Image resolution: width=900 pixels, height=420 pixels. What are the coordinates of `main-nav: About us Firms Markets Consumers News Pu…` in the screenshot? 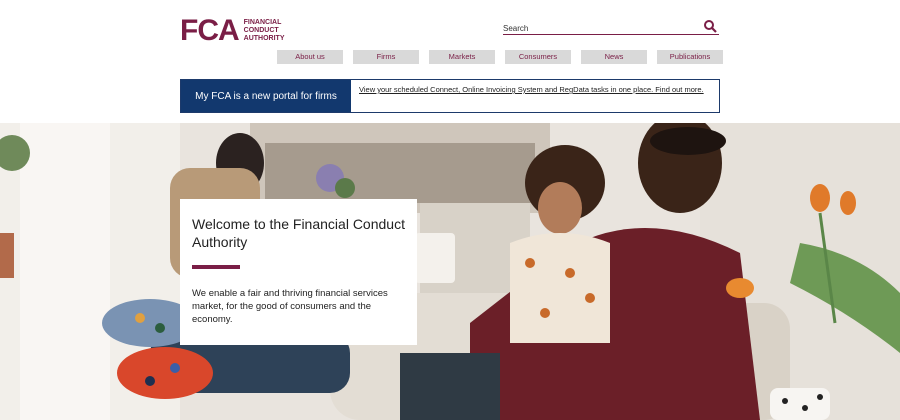 It's located at (500, 57).